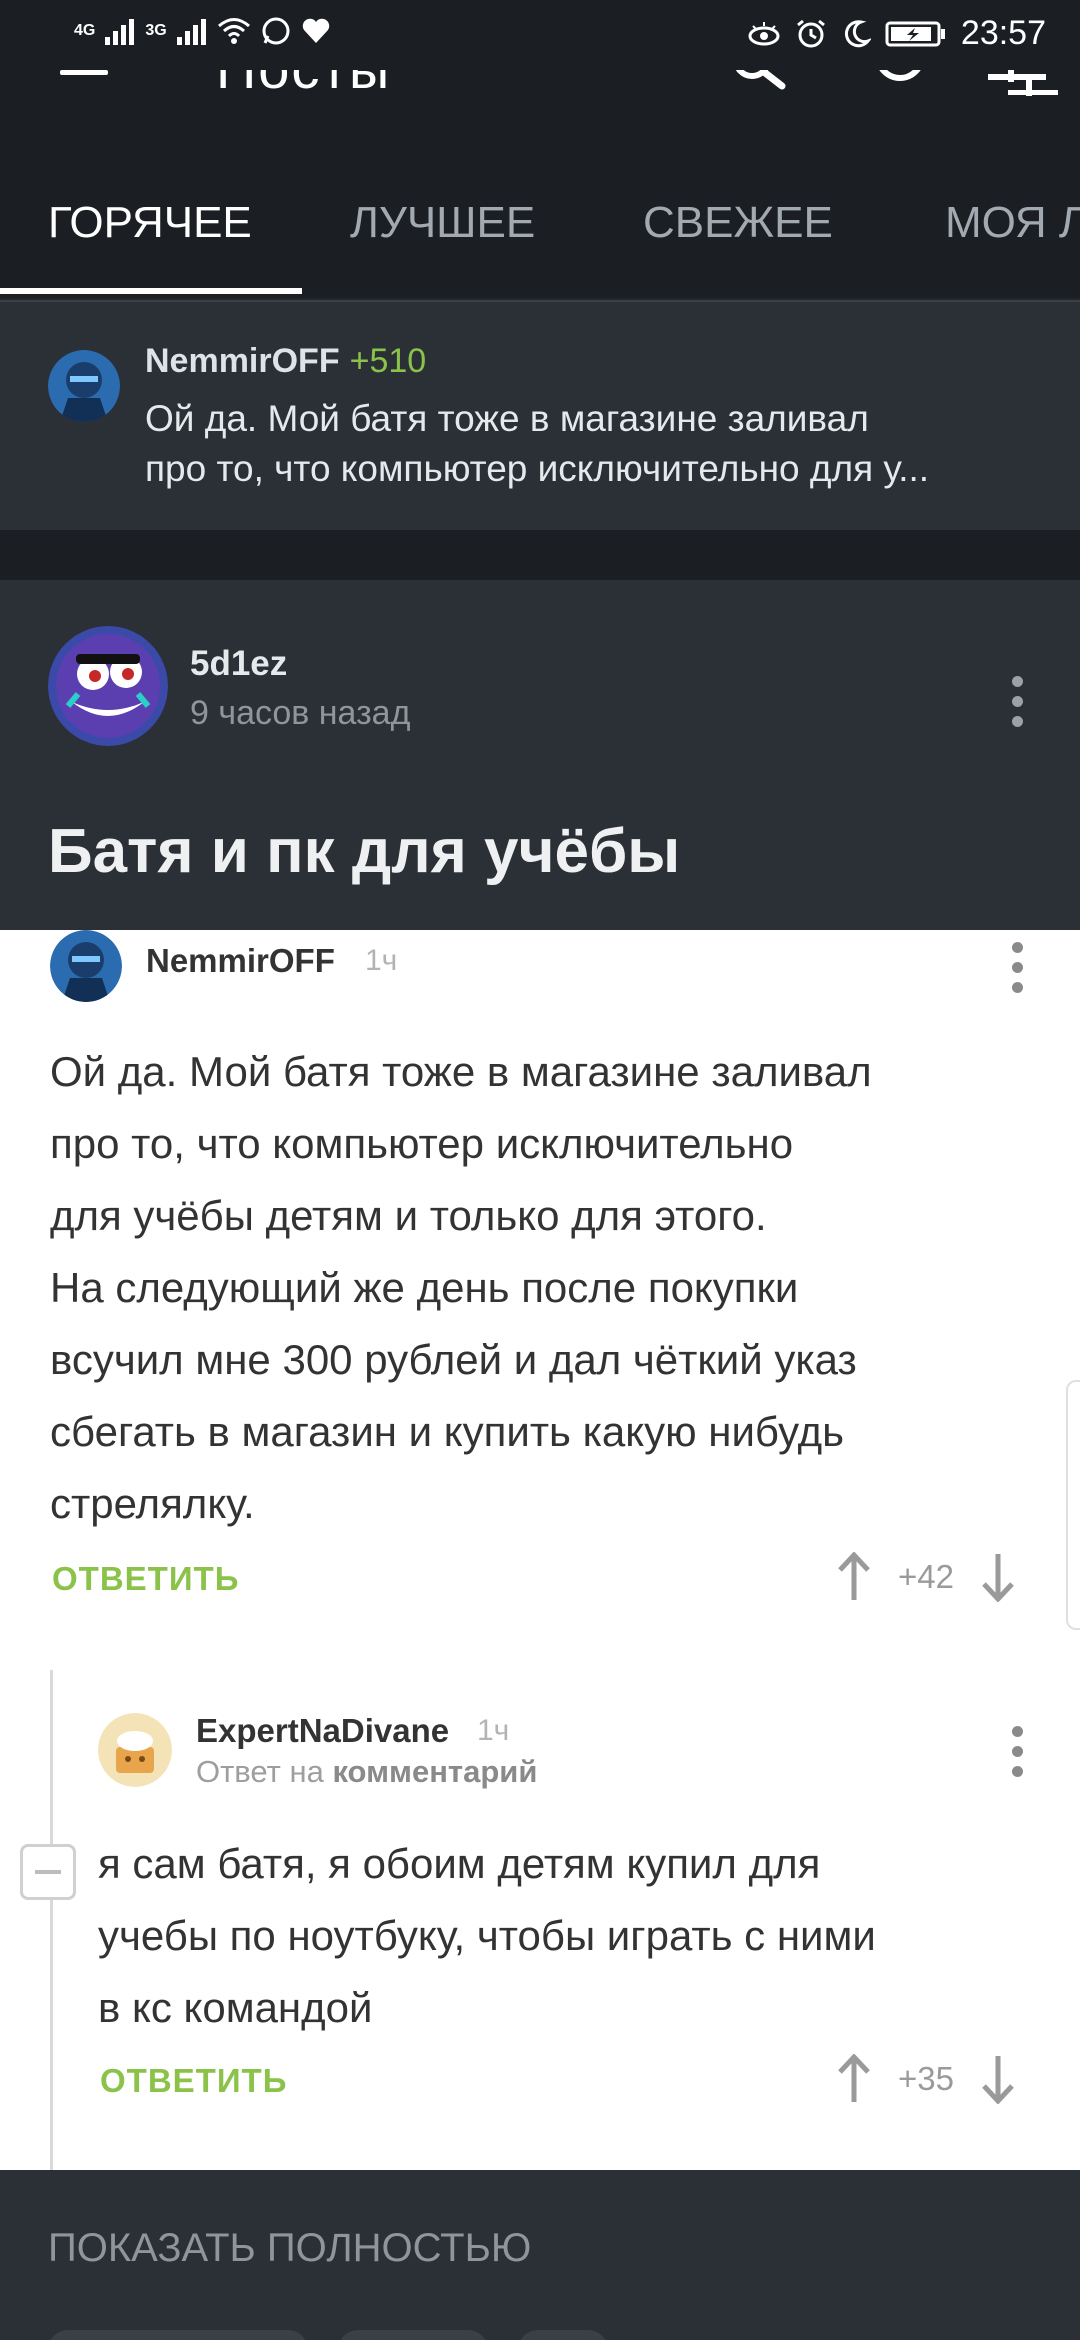 The width and height of the screenshot is (1080, 2340). Describe the element at coordinates (857, 33) in the screenshot. I see `do-not-disturb-moon-icon` at that location.